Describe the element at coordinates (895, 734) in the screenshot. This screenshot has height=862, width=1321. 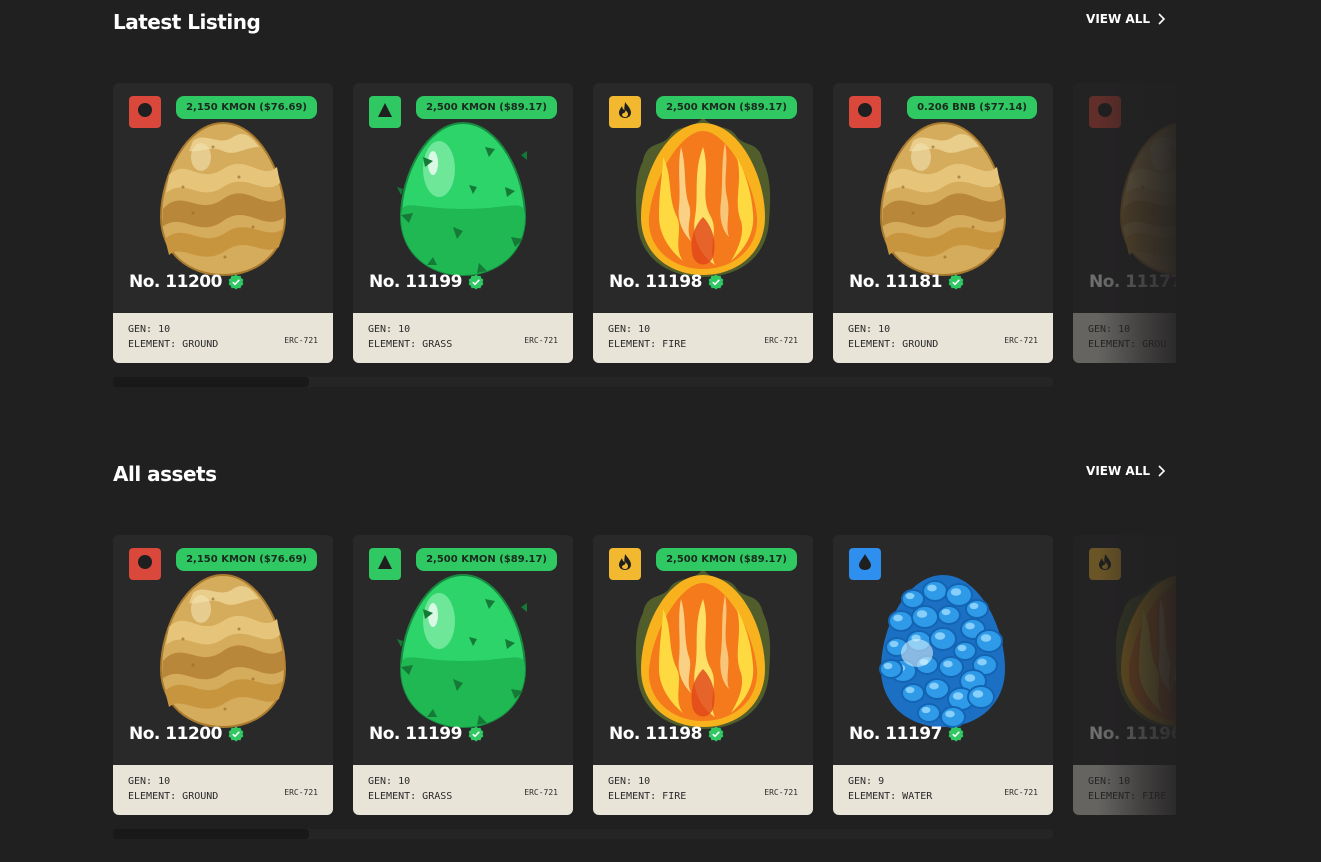
I see `asset-number: No. 11197` at that location.